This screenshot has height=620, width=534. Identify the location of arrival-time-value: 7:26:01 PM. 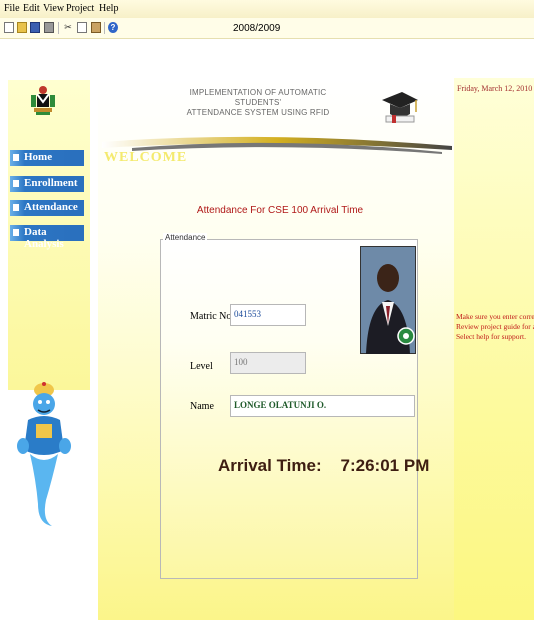
(385, 465).